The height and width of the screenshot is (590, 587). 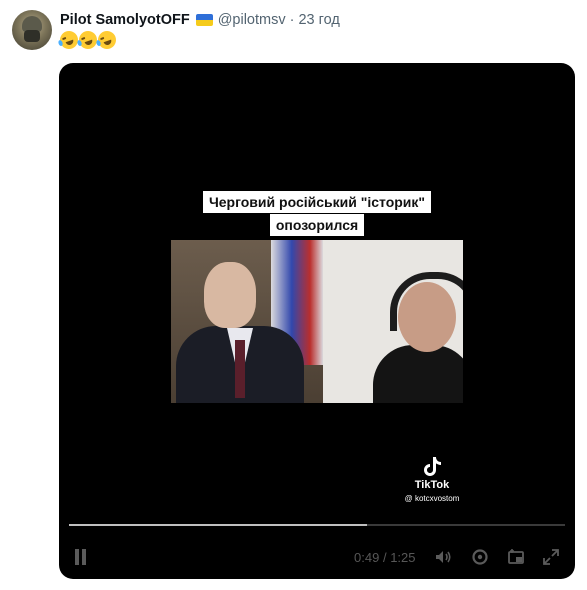 I want to click on settings-icon, so click(x=480, y=557).